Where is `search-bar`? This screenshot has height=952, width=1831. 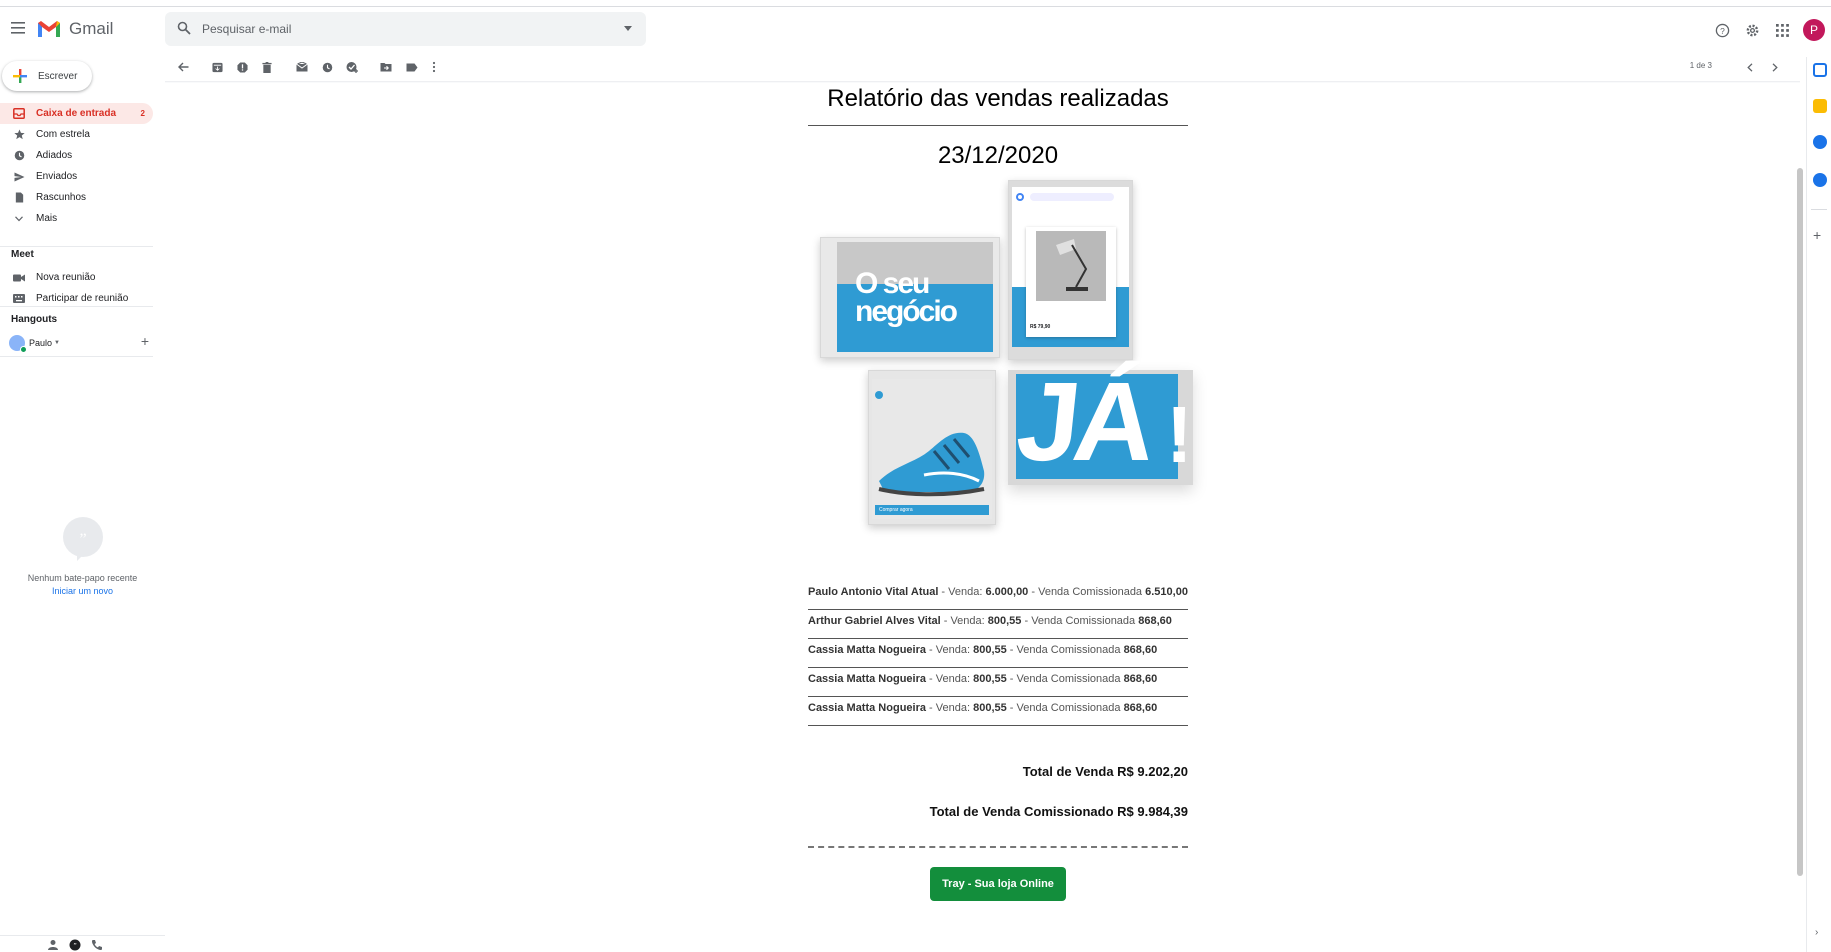 search-bar is located at coordinates (405, 29).